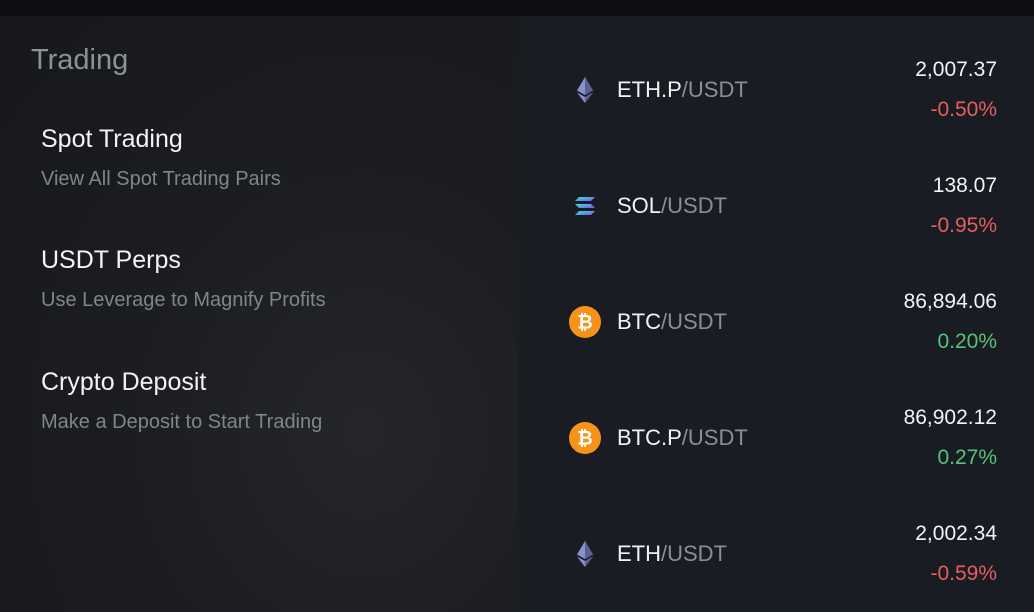 Image resolution: width=1034 pixels, height=612 pixels. I want to click on pair-symbol: BTC.P/USDT, so click(682, 437).